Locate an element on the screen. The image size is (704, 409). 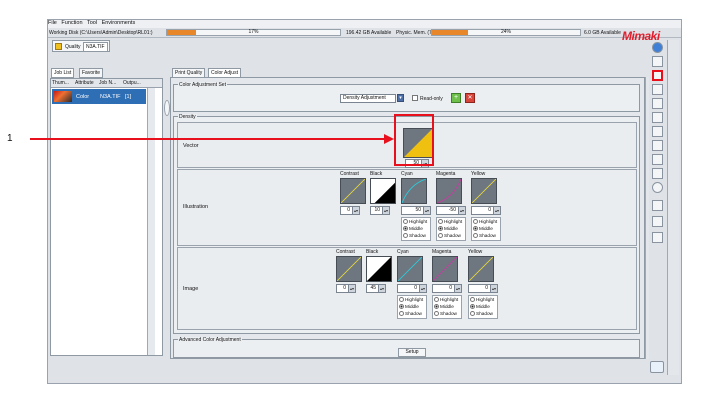
chevron-down-icon: ▾ is located at coordinates (400, 98).